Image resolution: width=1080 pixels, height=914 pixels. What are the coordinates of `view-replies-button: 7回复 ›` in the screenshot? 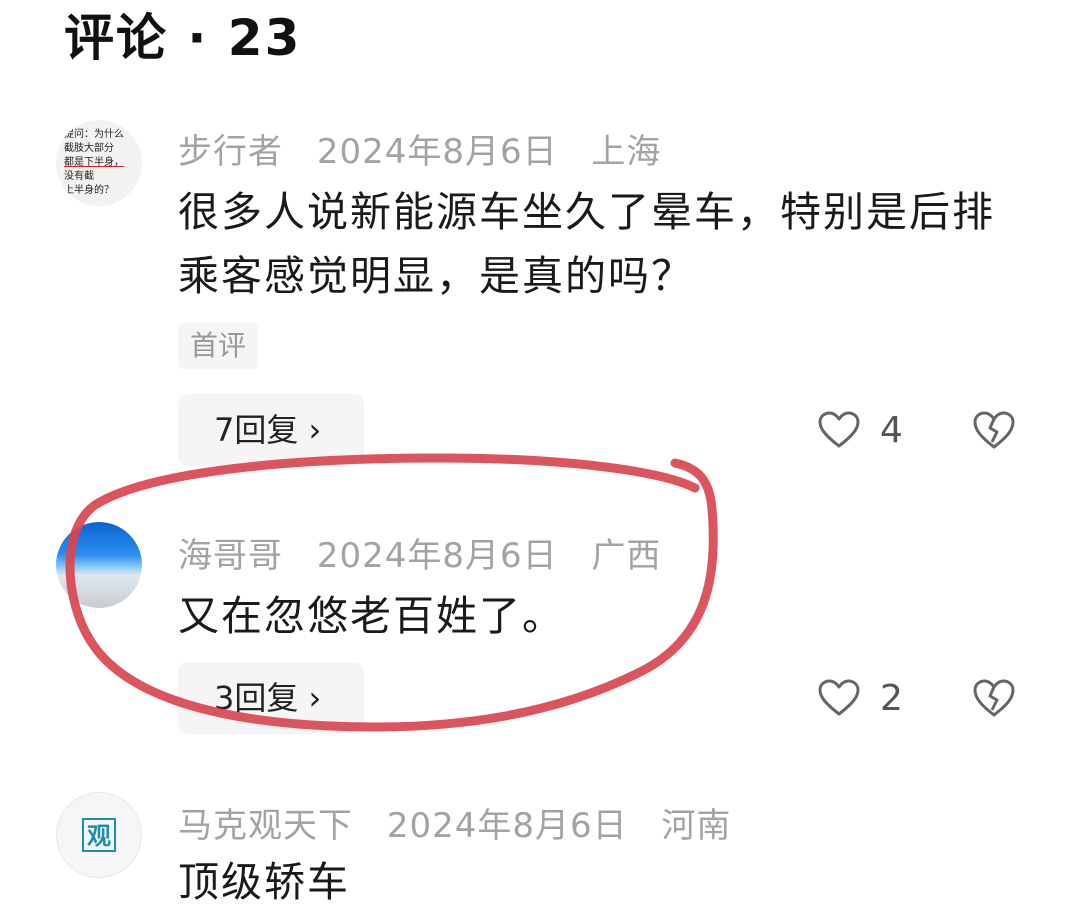 It's located at (271, 430).